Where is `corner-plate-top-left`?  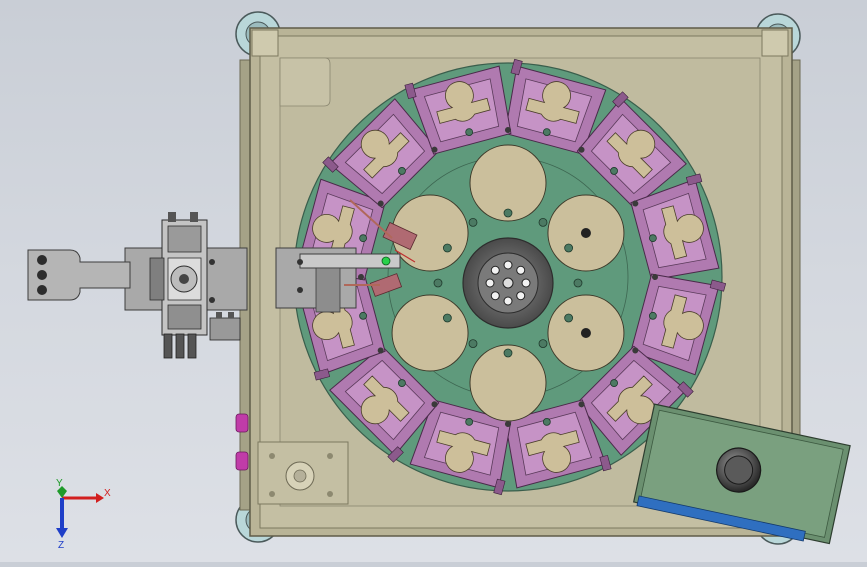
corner-plate-top-left is located at coordinates (305, 82).